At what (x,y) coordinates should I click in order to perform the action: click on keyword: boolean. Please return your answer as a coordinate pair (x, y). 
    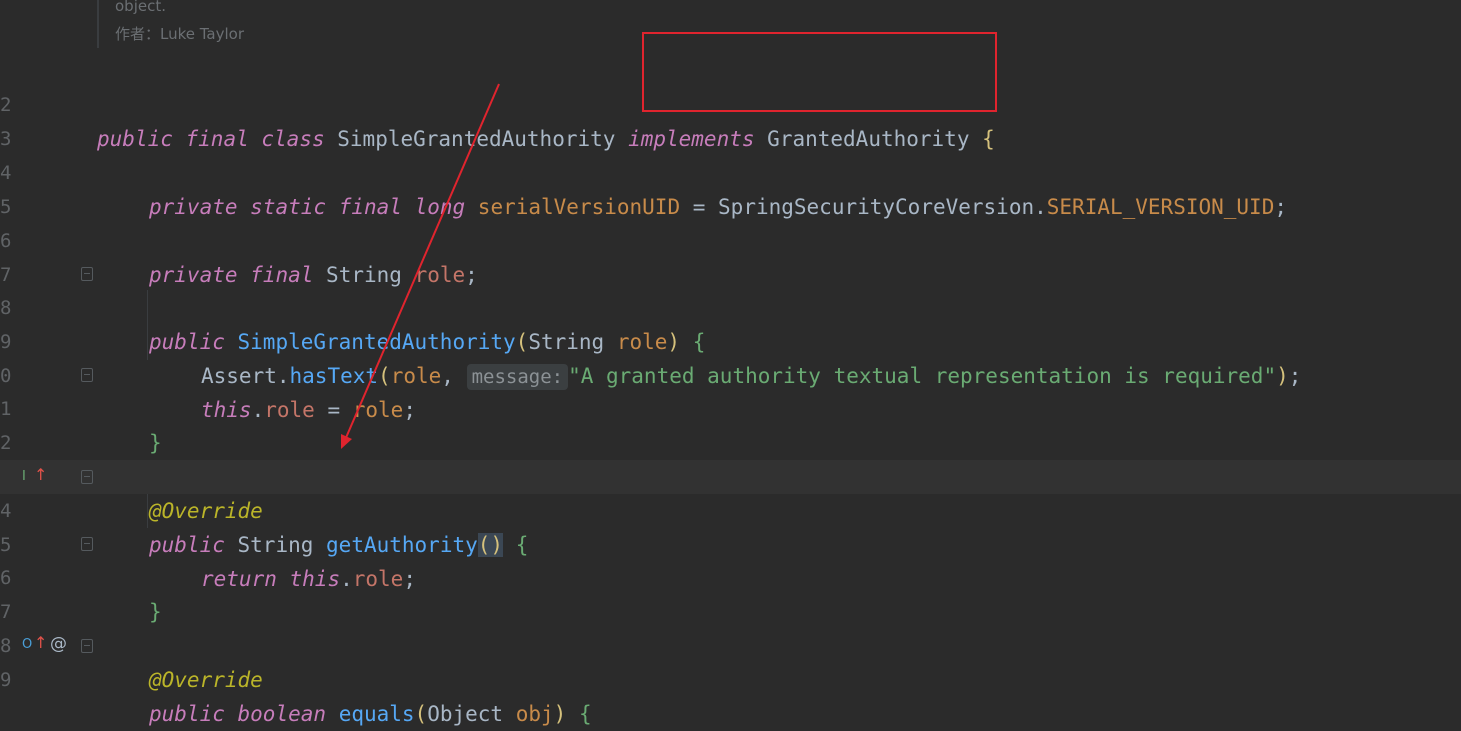
    Looking at the image, I should click on (282, 714).